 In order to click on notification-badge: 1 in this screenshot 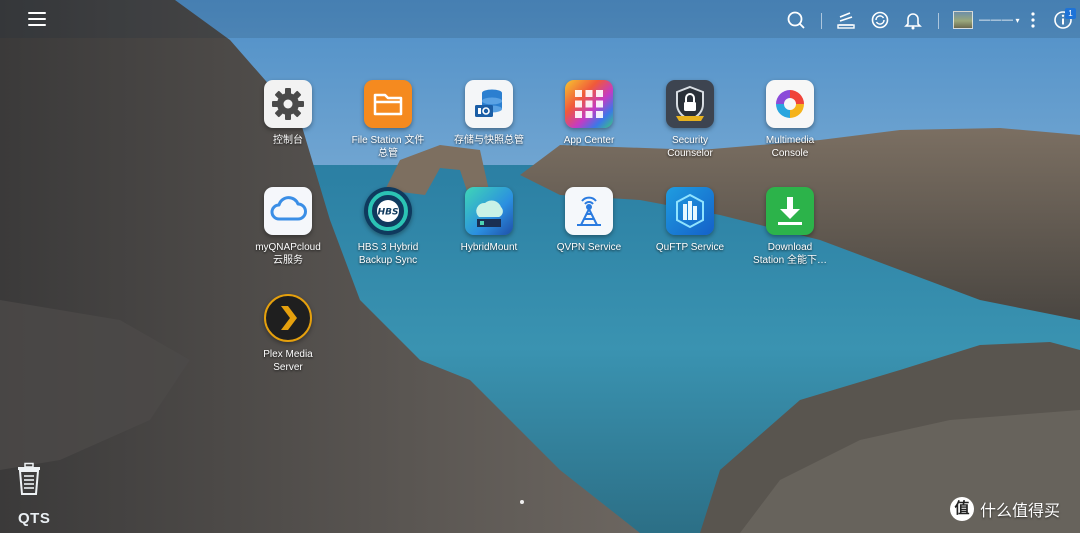, I will do `click(1070, 13)`.